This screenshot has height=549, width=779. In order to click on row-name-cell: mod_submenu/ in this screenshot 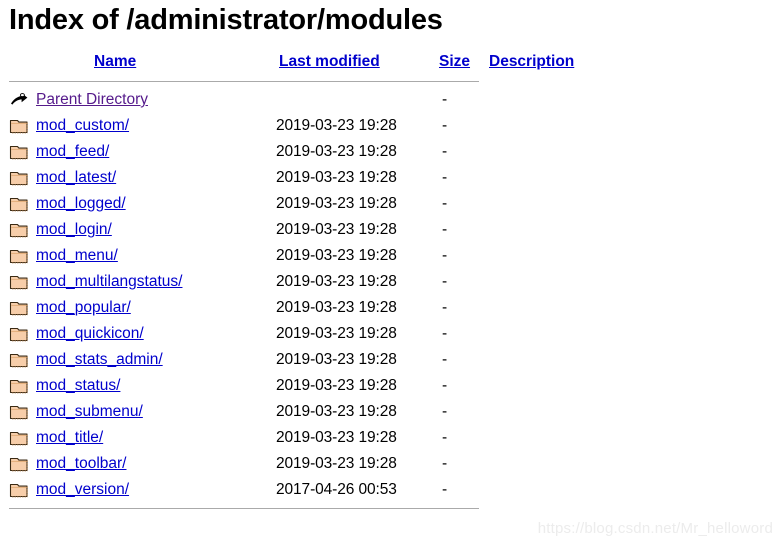, I will do `click(156, 412)`.